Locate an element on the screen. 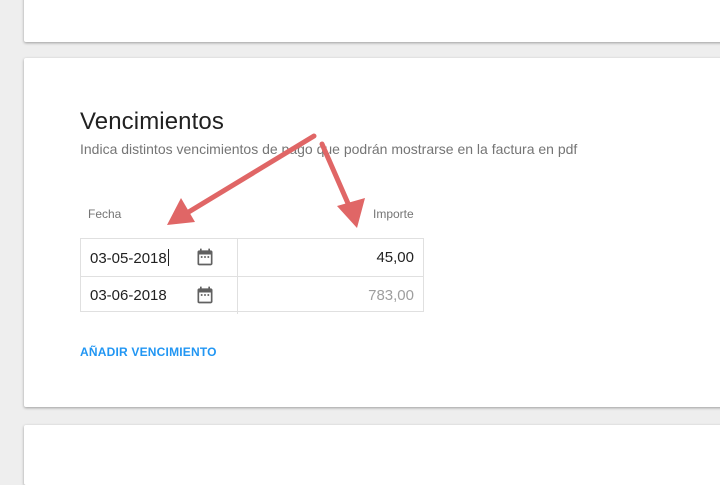 This screenshot has width=720, height=485. table-row: 03-06-2018 783,00 is located at coordinates (252, 295).